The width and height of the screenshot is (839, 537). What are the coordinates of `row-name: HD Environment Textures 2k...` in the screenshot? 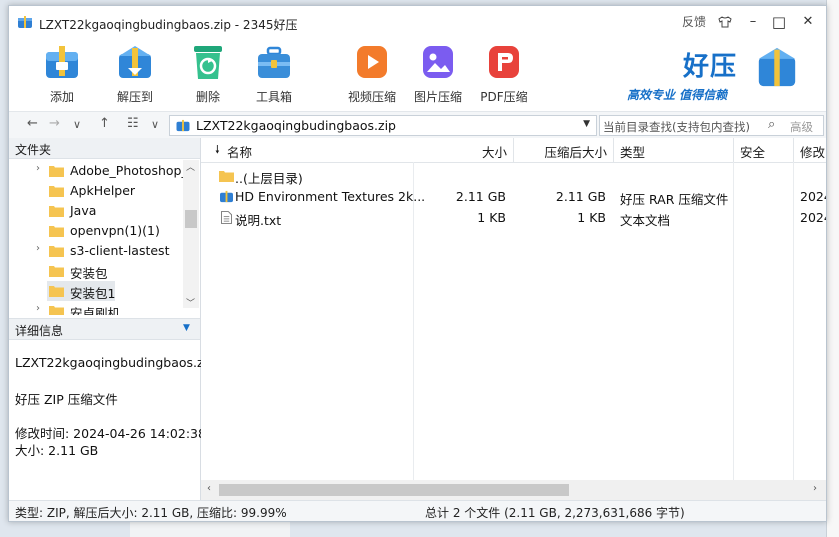 It's located at (330, 196).